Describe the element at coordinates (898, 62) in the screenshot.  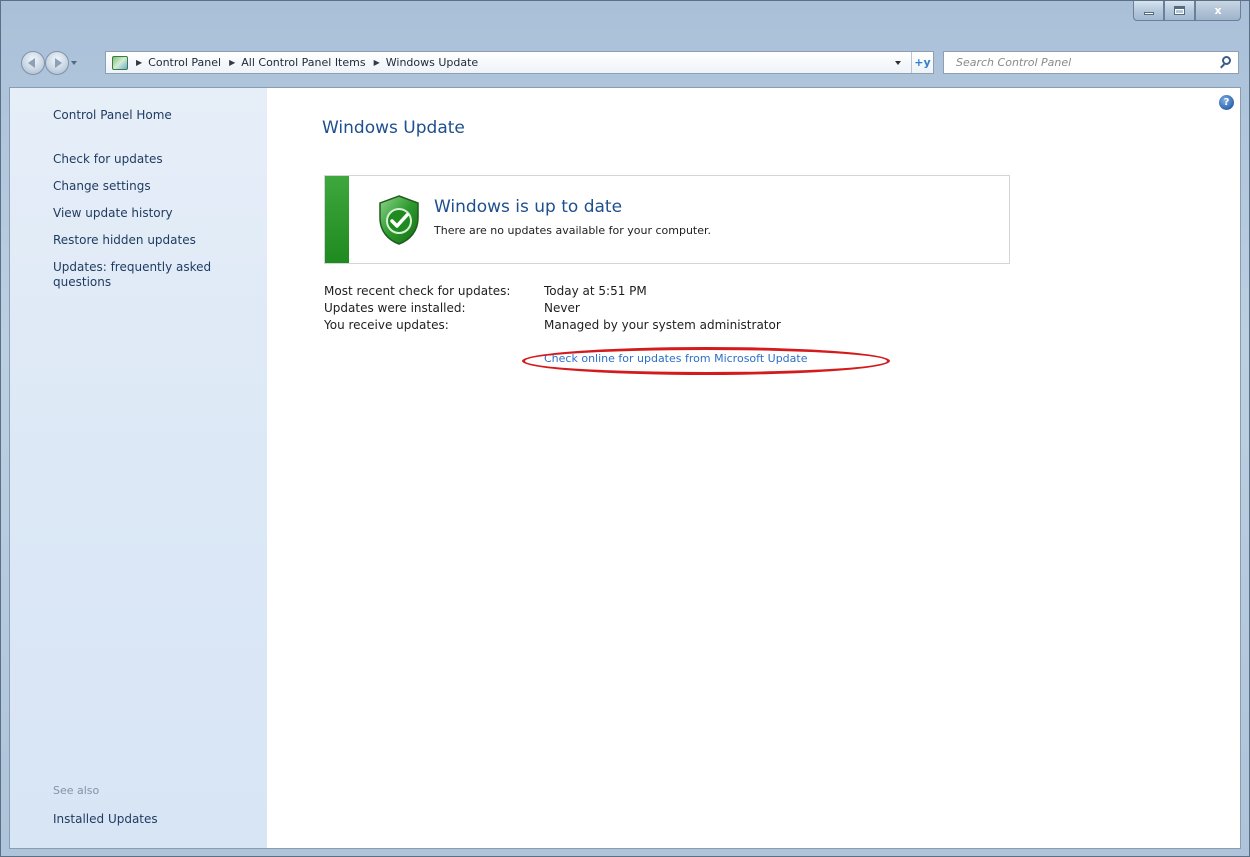
I see `address-dropdown-icon` at that location.